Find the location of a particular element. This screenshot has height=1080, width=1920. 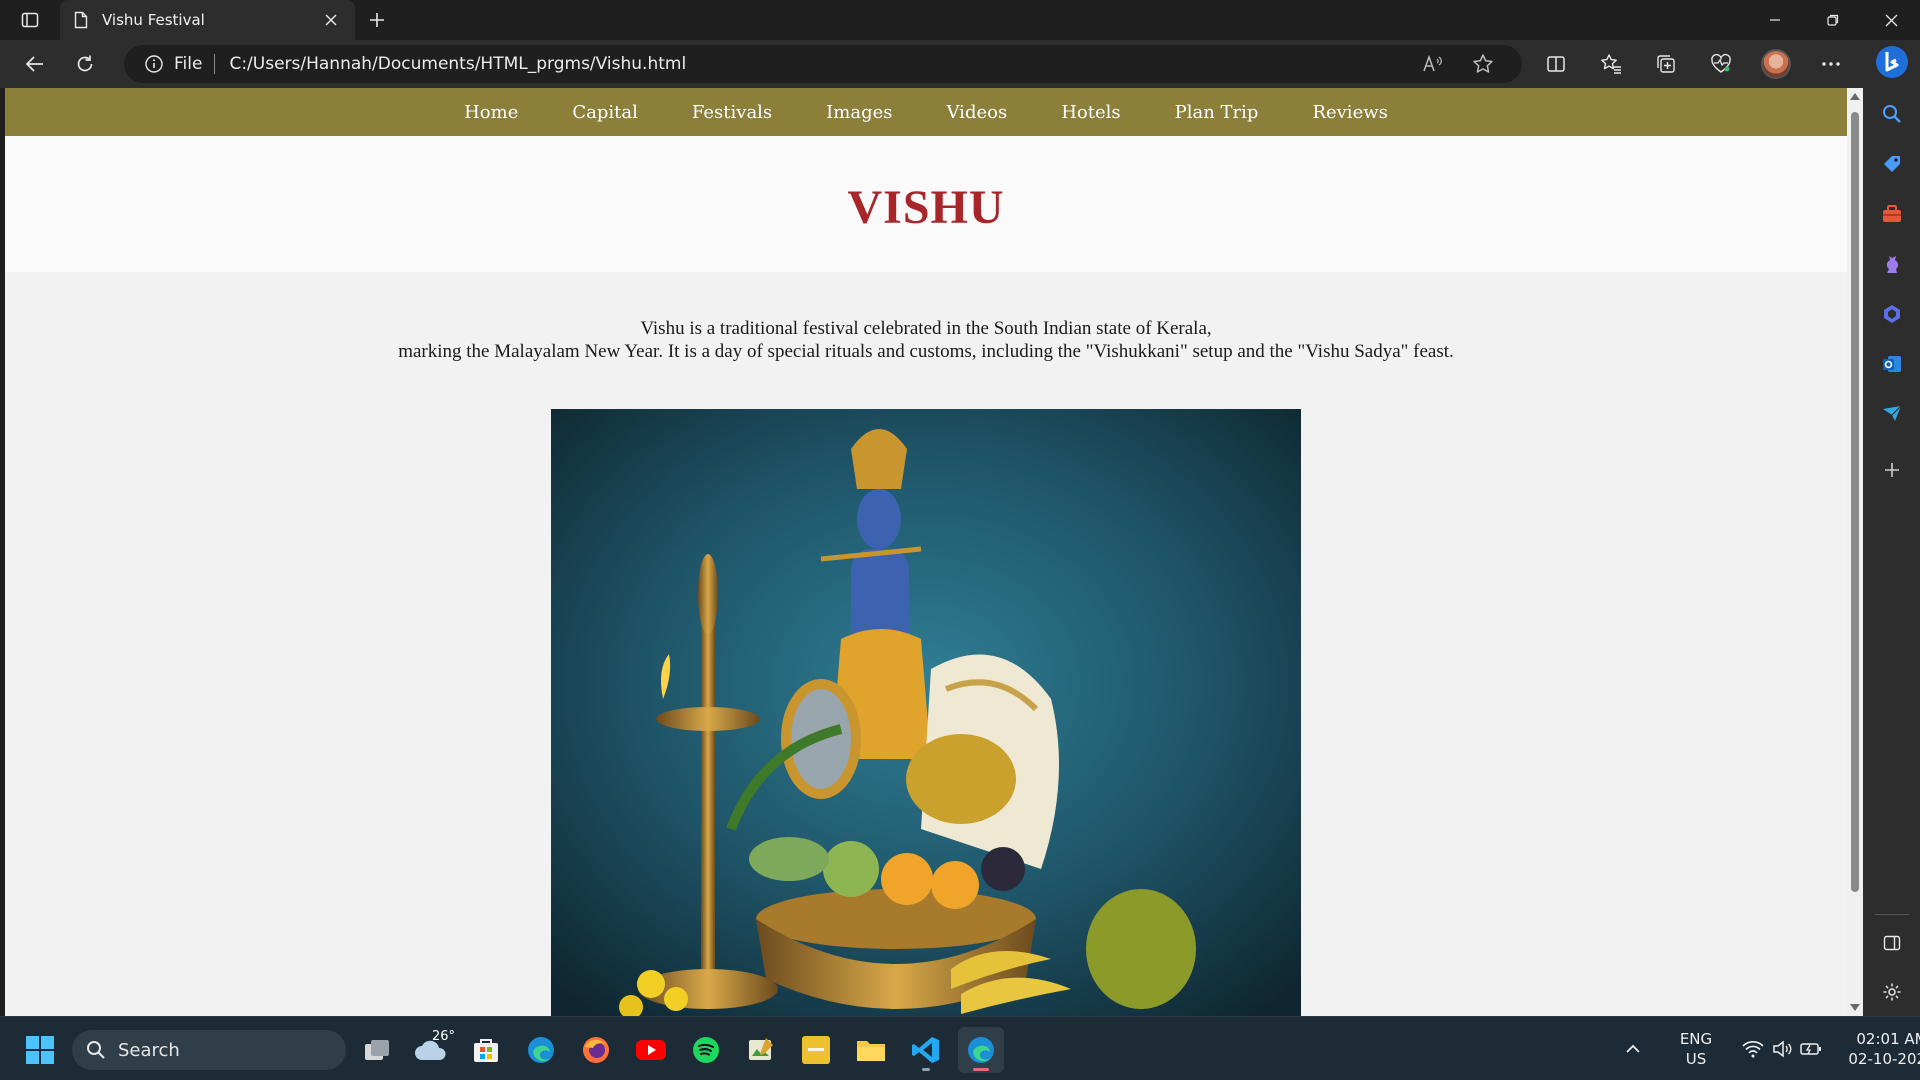

store-icon is located at coordinates (486, 1050).